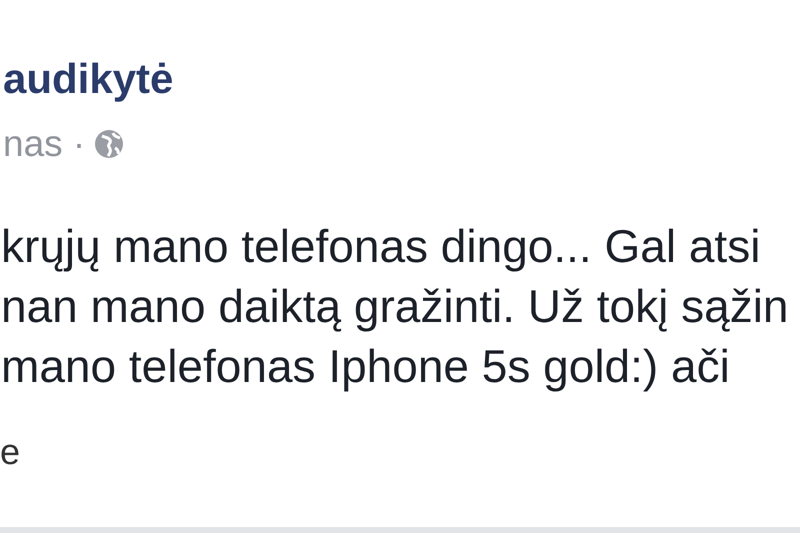  Describe the element at coordinates (380, 246) in the screenshot. I see `post-text-line: krųjų mano telefonas dingo... Gal atsi` at that location.